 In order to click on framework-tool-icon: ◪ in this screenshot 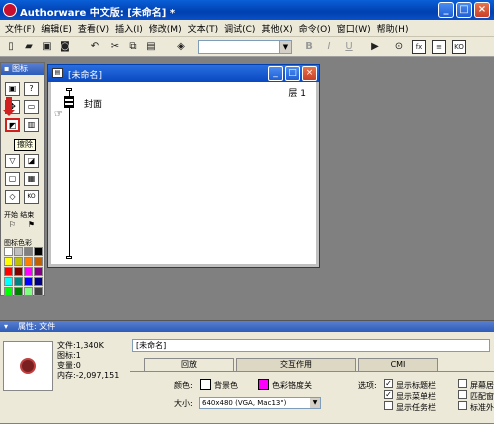, I will do `click(31, 161)`.